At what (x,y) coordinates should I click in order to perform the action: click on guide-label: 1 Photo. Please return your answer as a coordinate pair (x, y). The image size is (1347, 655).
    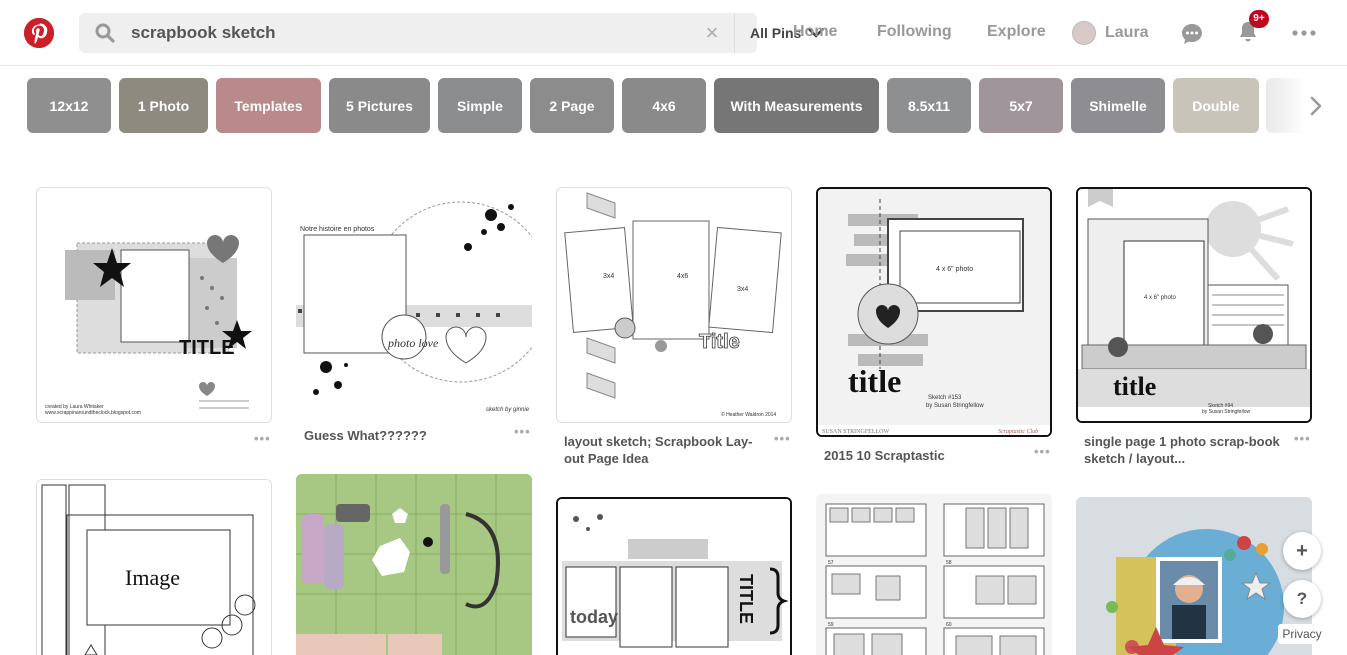
    Looking at the image, I should click on (163, 105).